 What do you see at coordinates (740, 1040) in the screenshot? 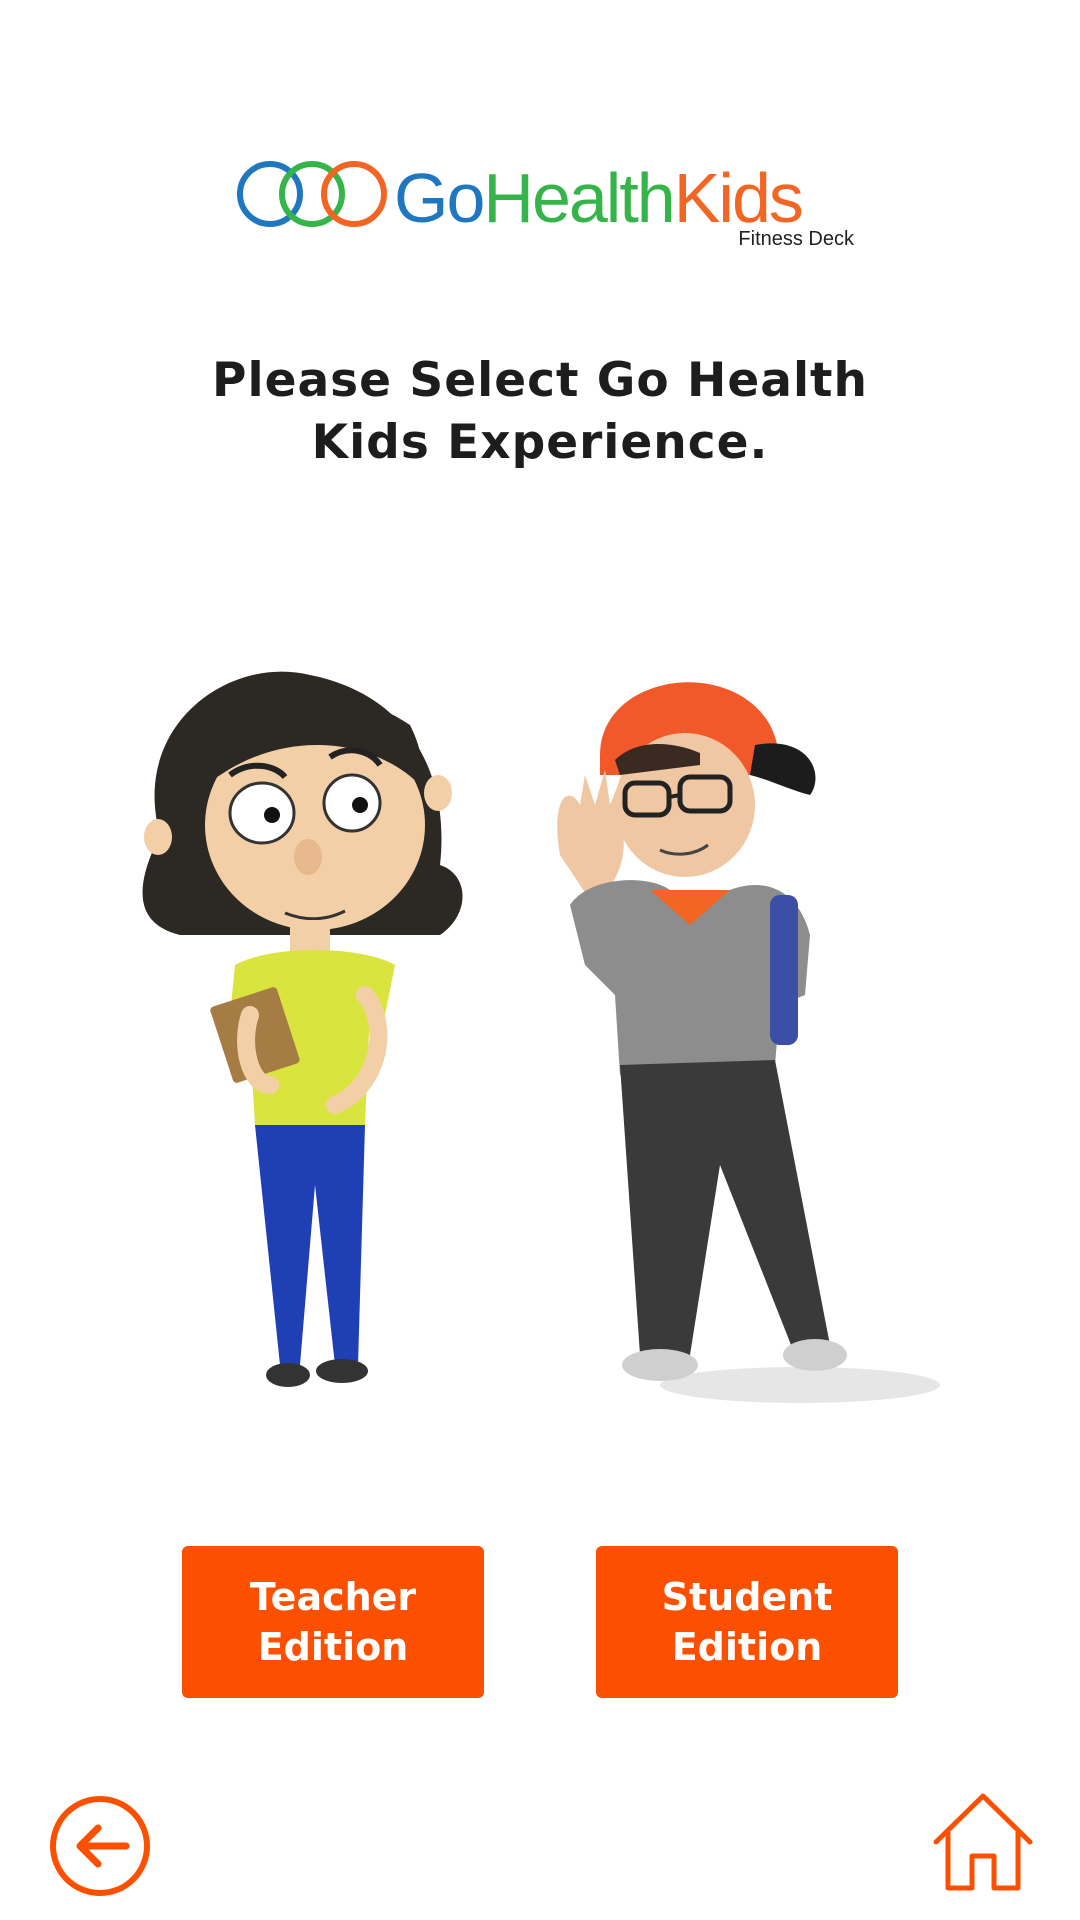
I see `student-character-illustration` at bounding box center [740, 1040].